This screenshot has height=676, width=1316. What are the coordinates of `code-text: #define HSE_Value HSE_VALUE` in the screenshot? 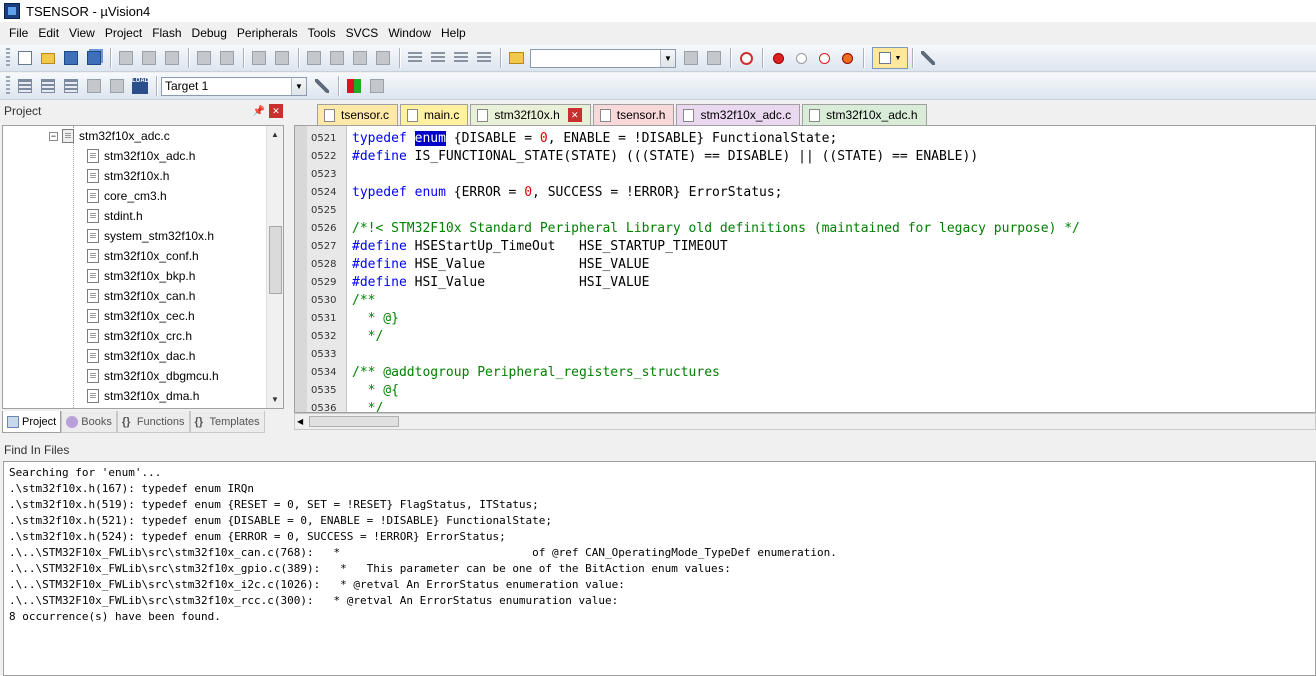 It's located at (498, 264).